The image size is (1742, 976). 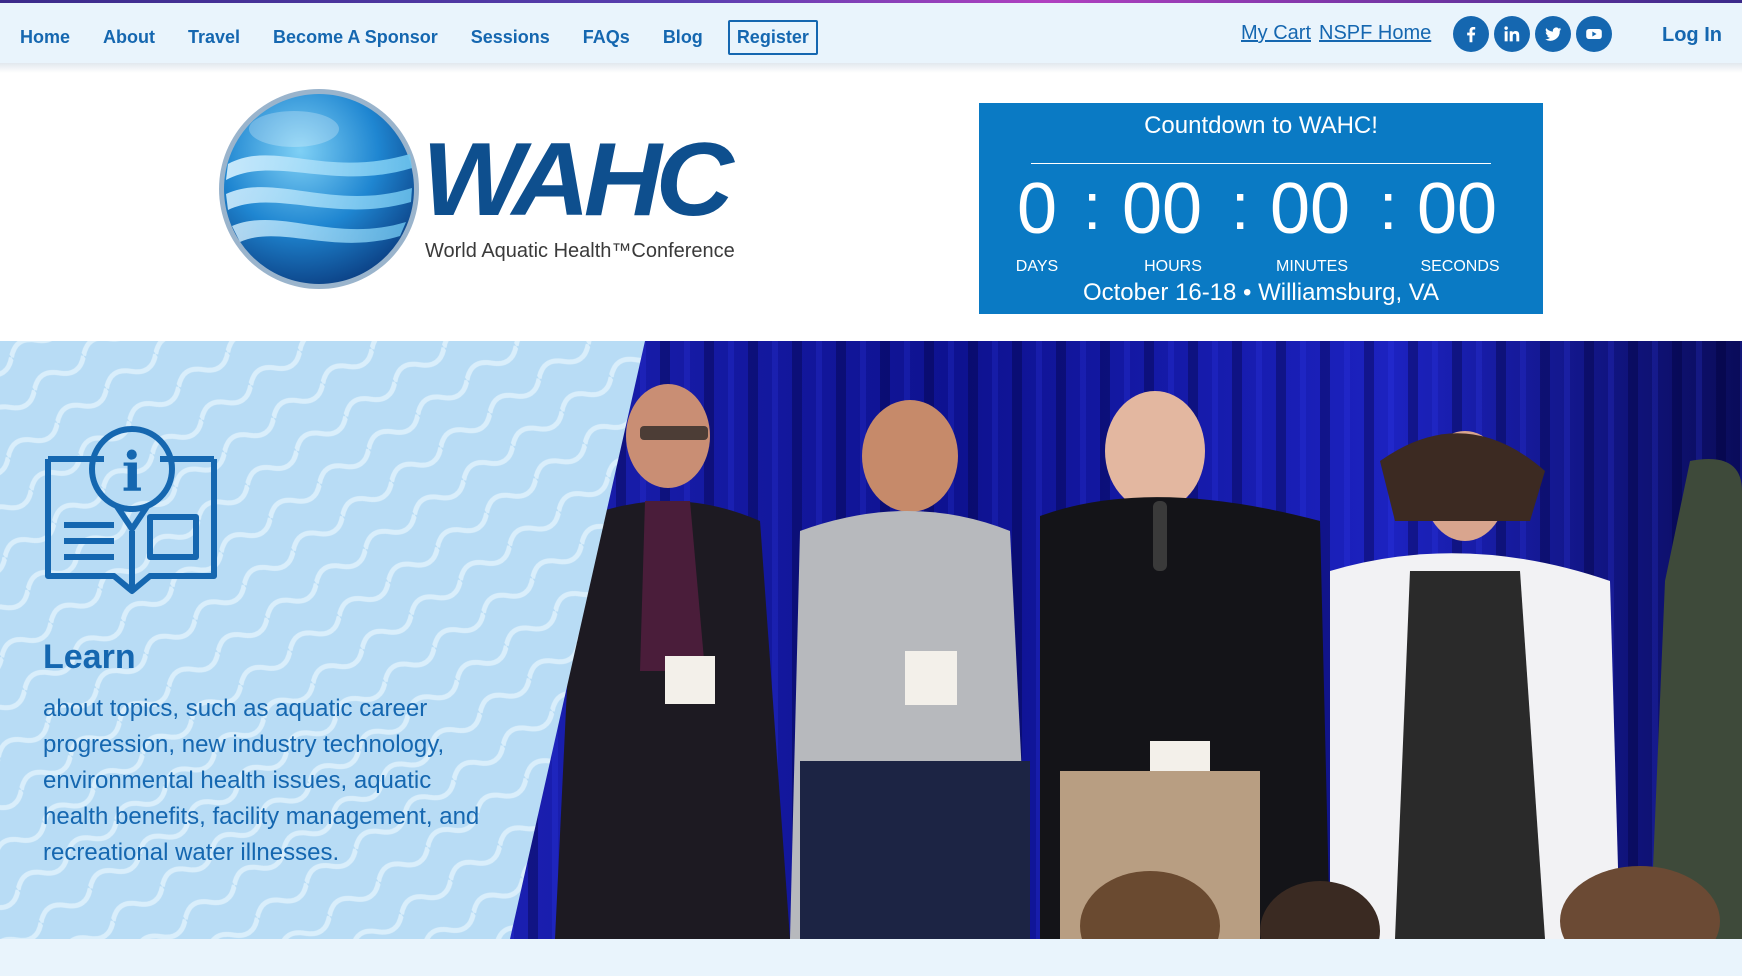 What do you see at coordinates (1375, 33) in the screenshot?
I see `nspf-home-link: NSPF Home` at bounding box center [1375, 33].